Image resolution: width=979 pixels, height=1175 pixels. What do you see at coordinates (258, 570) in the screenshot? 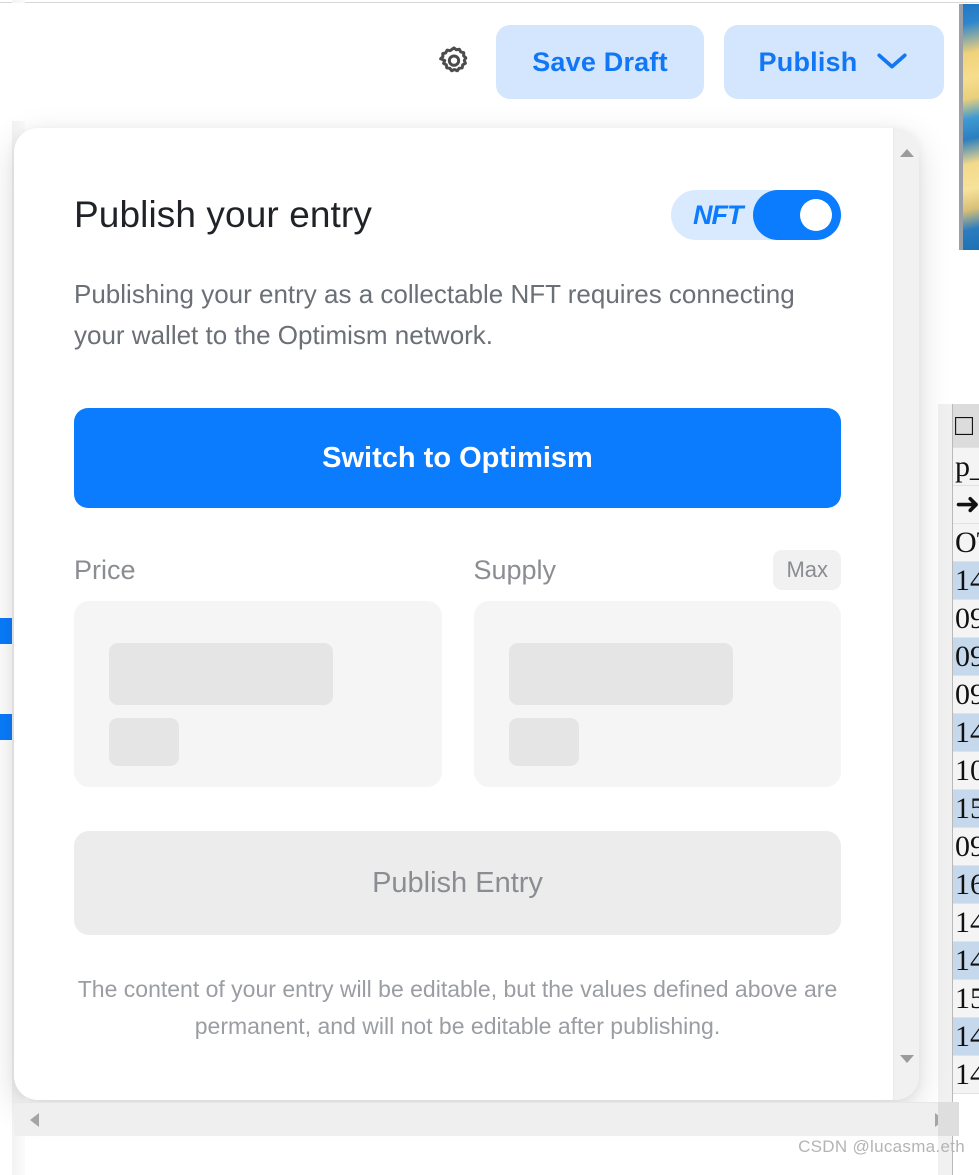
I see `price-field-header: Price` at bounding box center [258, 570].